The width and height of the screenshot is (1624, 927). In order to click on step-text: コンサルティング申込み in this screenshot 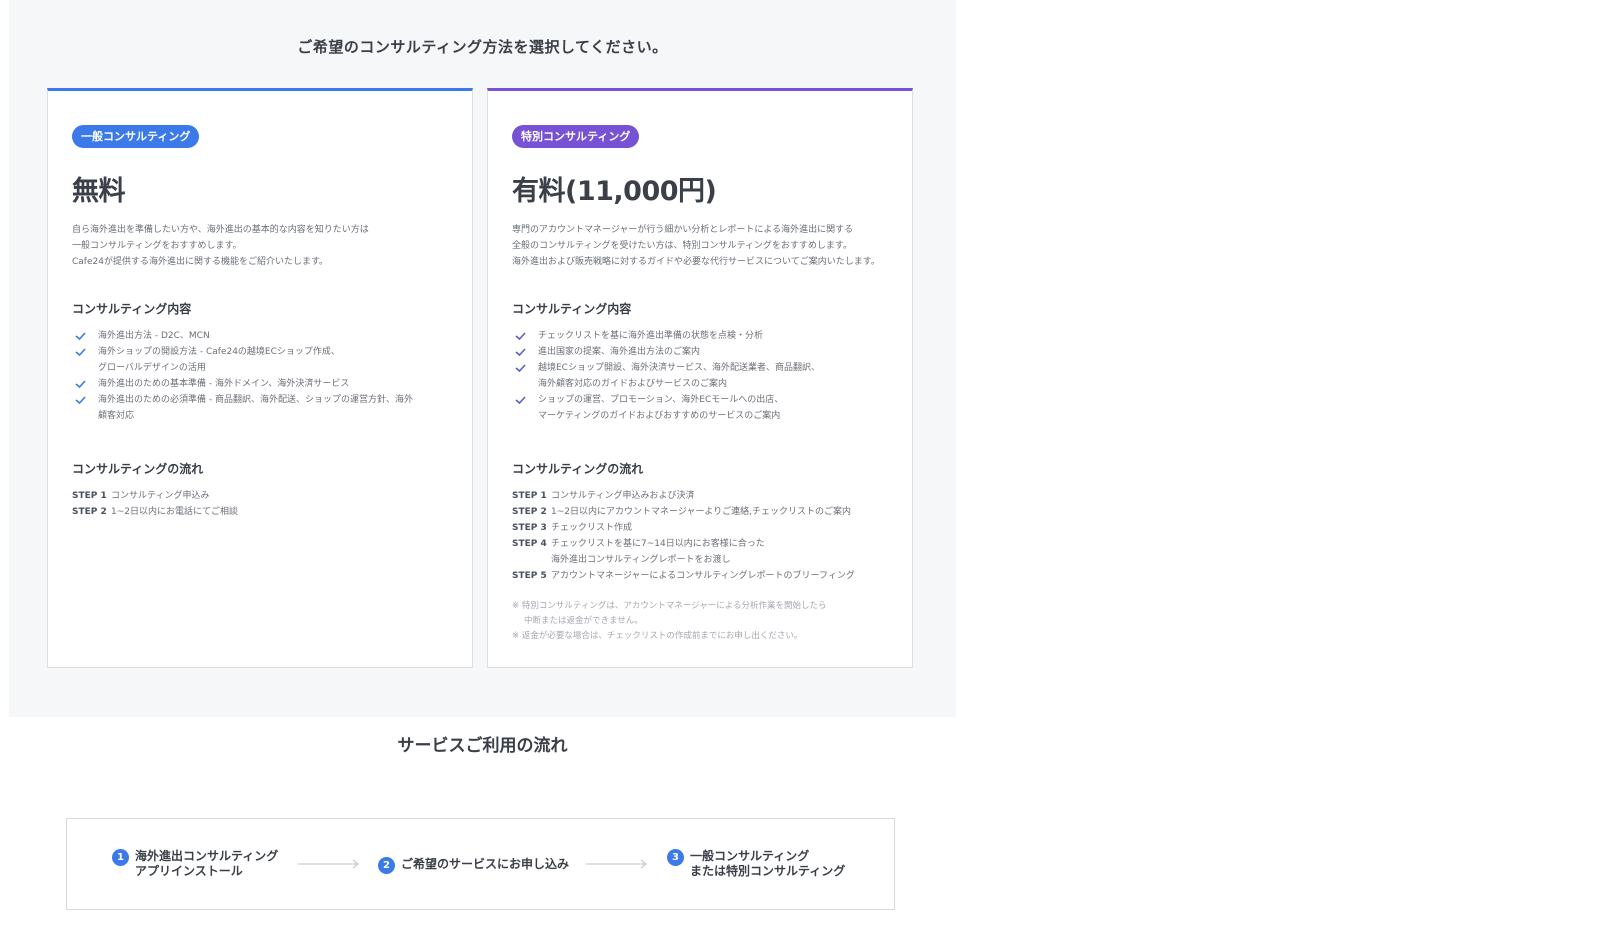, I will do `click(160, 496)`.